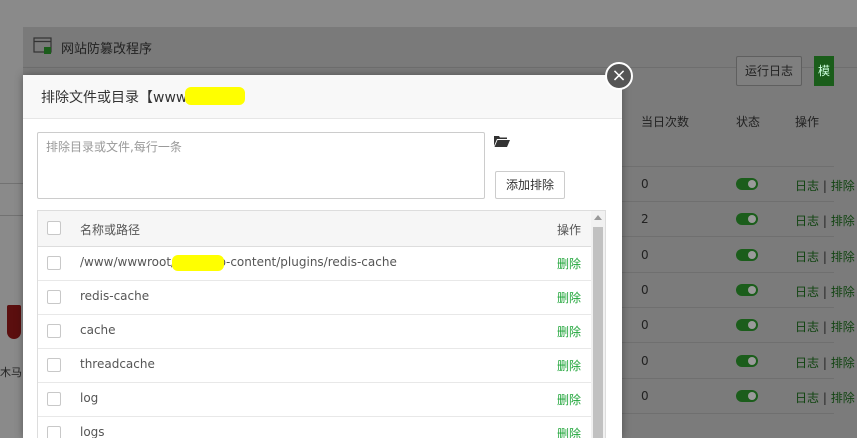  What do you see at coordinates (569, 230) in the screenshot?
I see `header-action: 操作` at bounding box center [569, 230].